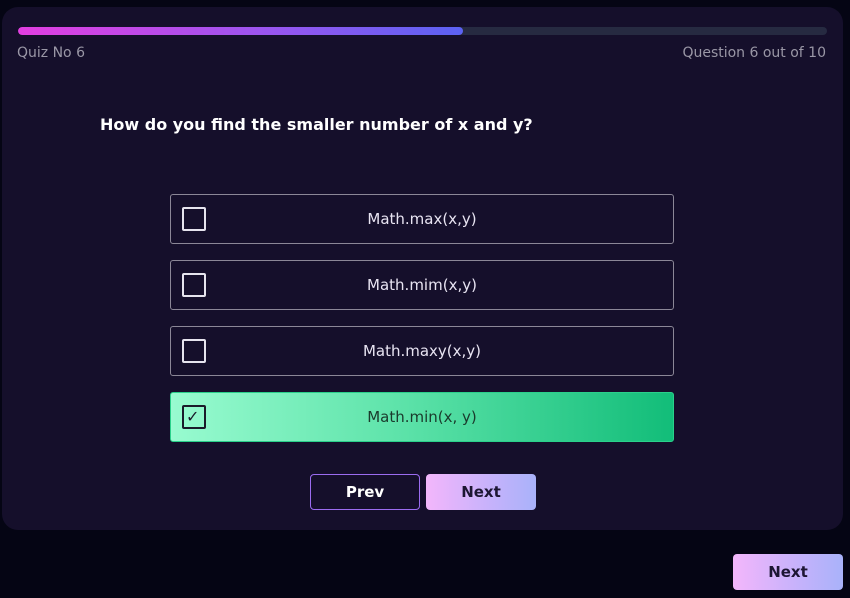 This screenshot has width=850, height=598. I want to click on checkbox-checked-icon: ✓, so click(194, 417).